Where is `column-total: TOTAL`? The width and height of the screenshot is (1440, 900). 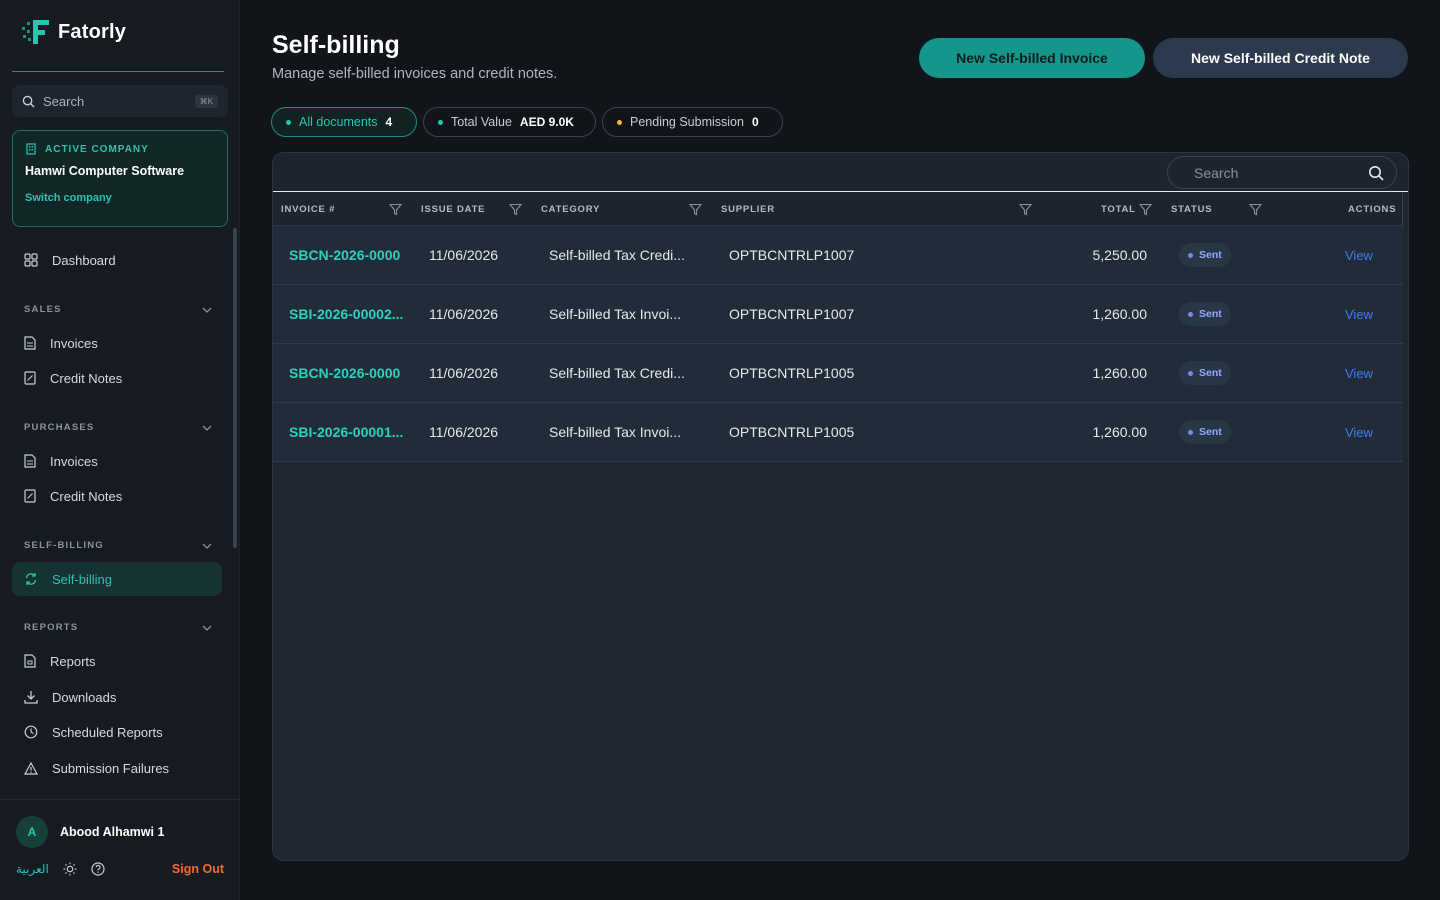
column-total: TOTAL is located at coordinates (1118, 209).